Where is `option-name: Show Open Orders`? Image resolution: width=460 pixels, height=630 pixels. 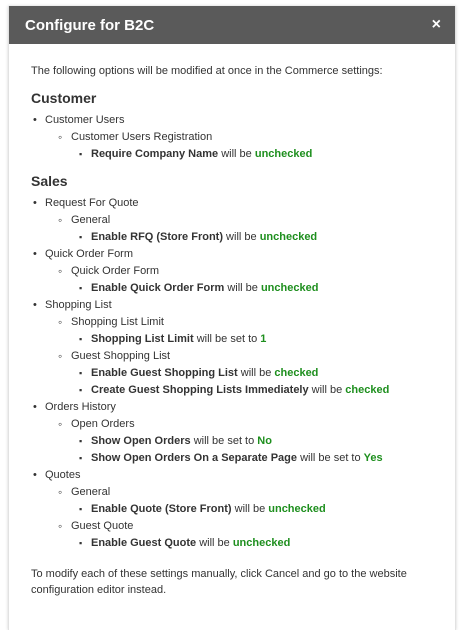 option-name: Show Open Orders is located at coordinates (141, 441).